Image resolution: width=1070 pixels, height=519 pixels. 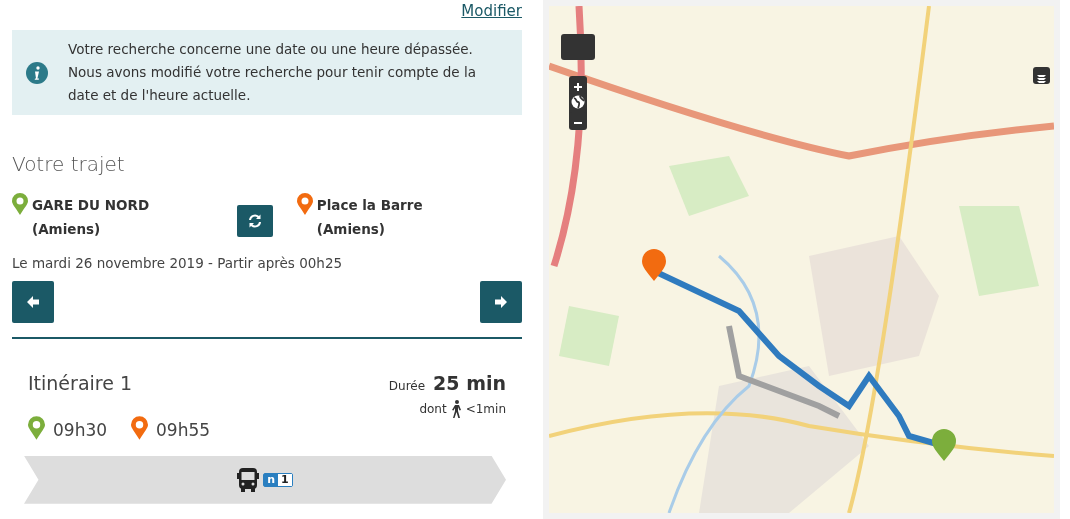 What do you see at coordinates (278, 479) in the screenshot?
I see `line-badge: n 1` at bounding box center [278, 479].